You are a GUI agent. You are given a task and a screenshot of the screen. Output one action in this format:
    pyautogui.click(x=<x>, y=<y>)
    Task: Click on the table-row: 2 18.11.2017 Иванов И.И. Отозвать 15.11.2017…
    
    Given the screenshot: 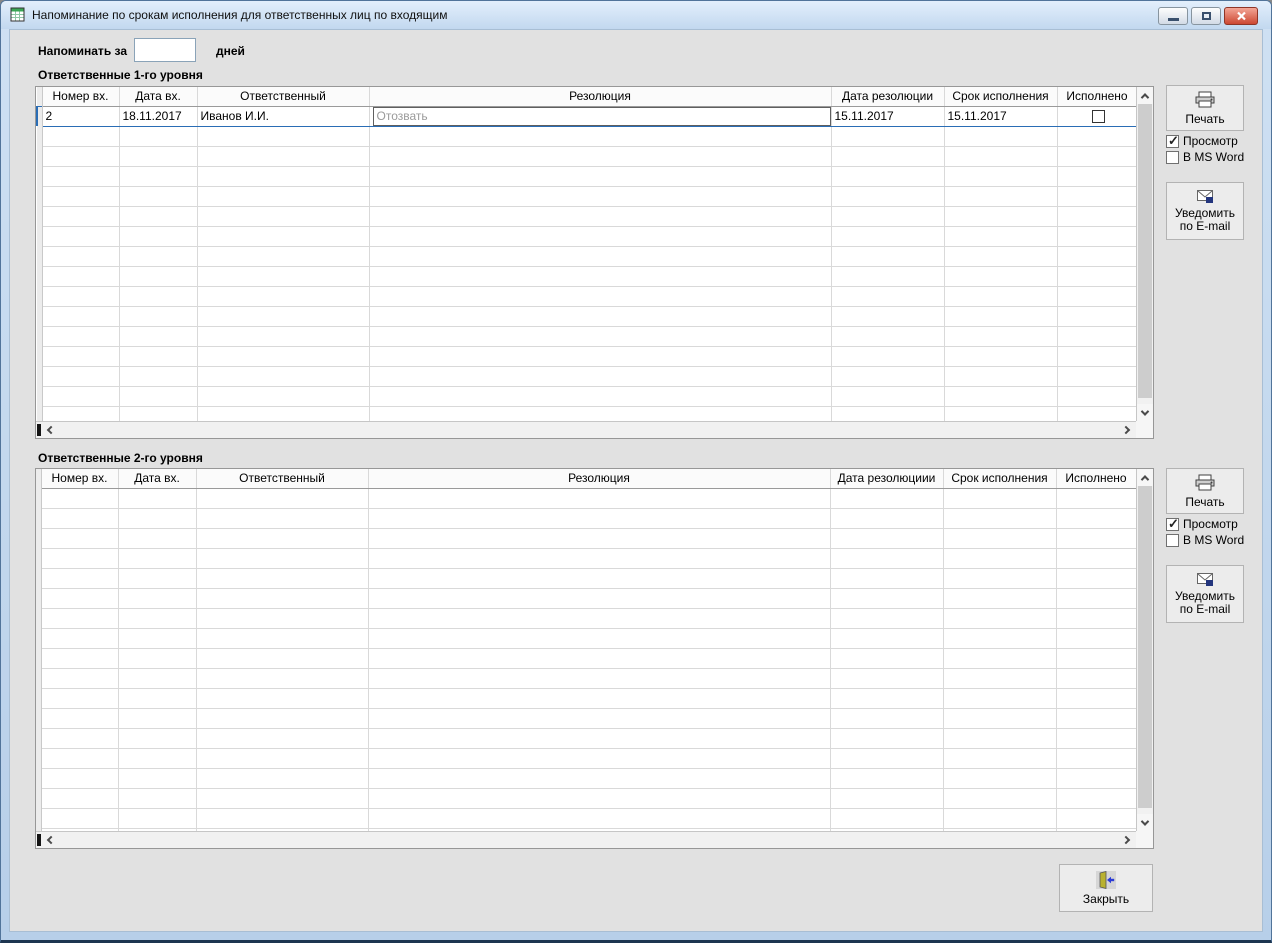 What is the action you would take?
    pyautogui.click(x=586, y=116)
    